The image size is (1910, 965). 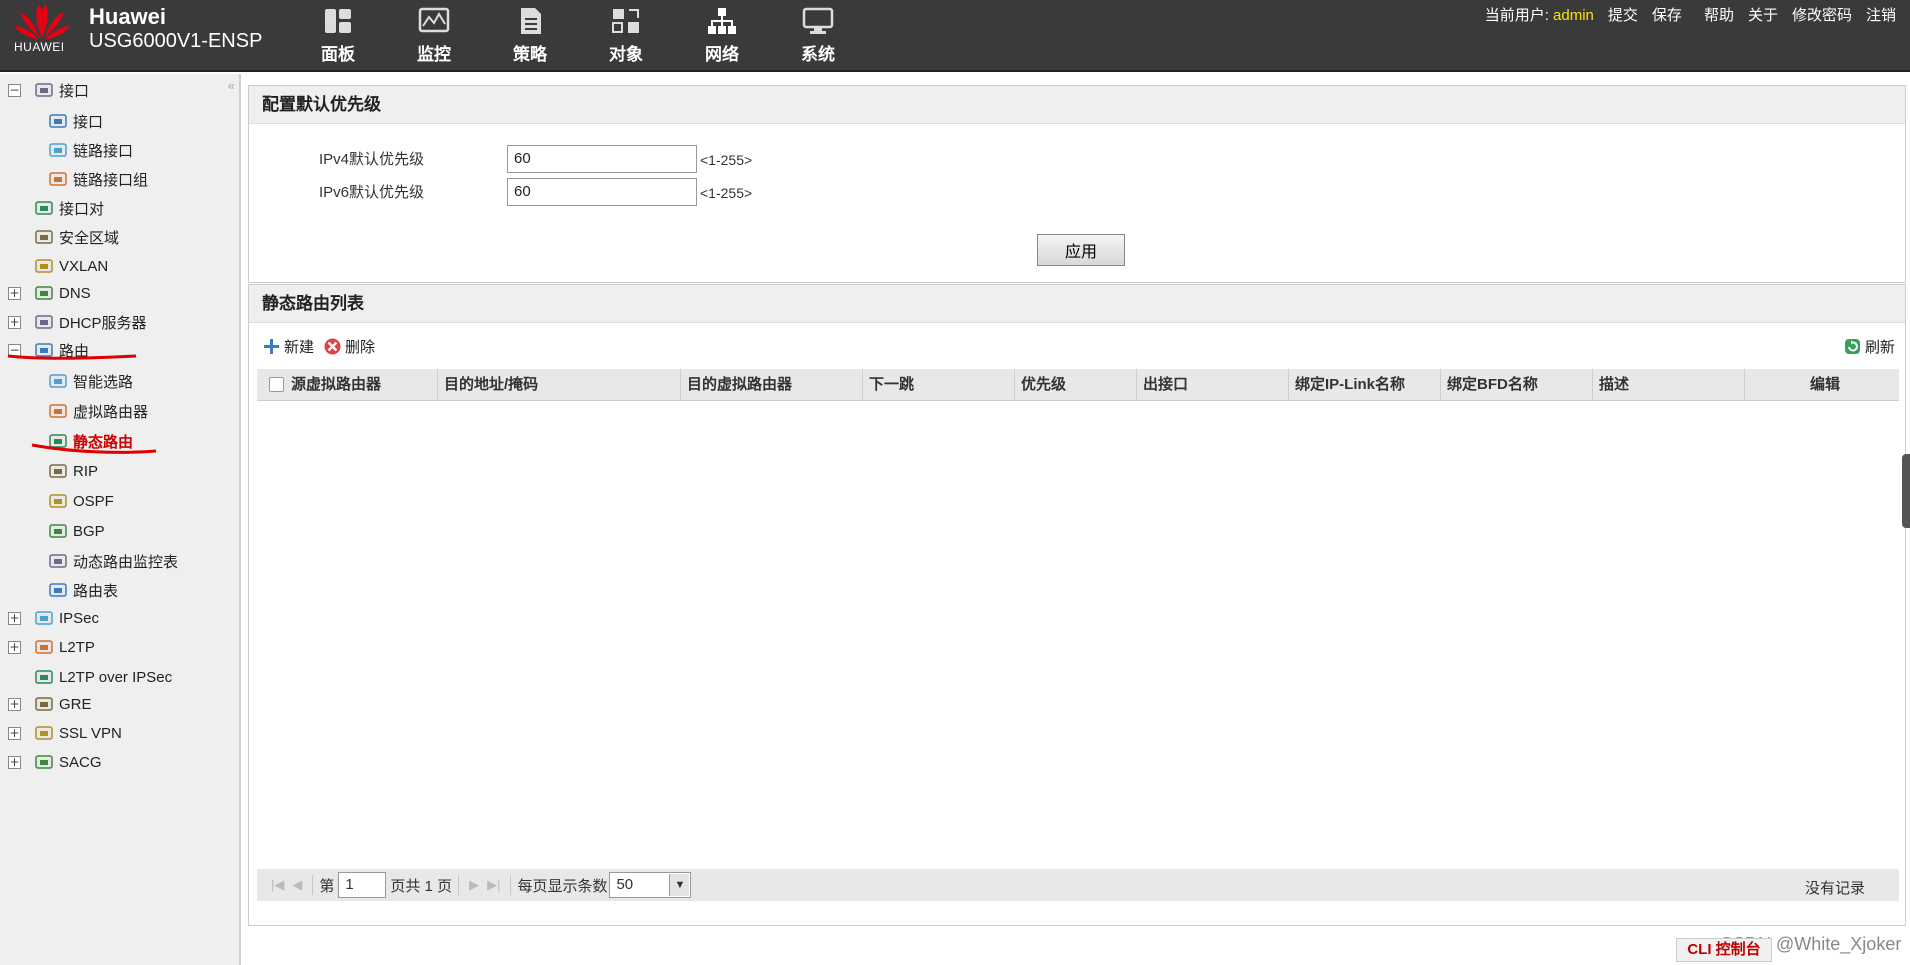 What do you see at coordinates (327, 886) in the screenshot?
I see `page-prefix: 第` at bounding box center [327, 886].